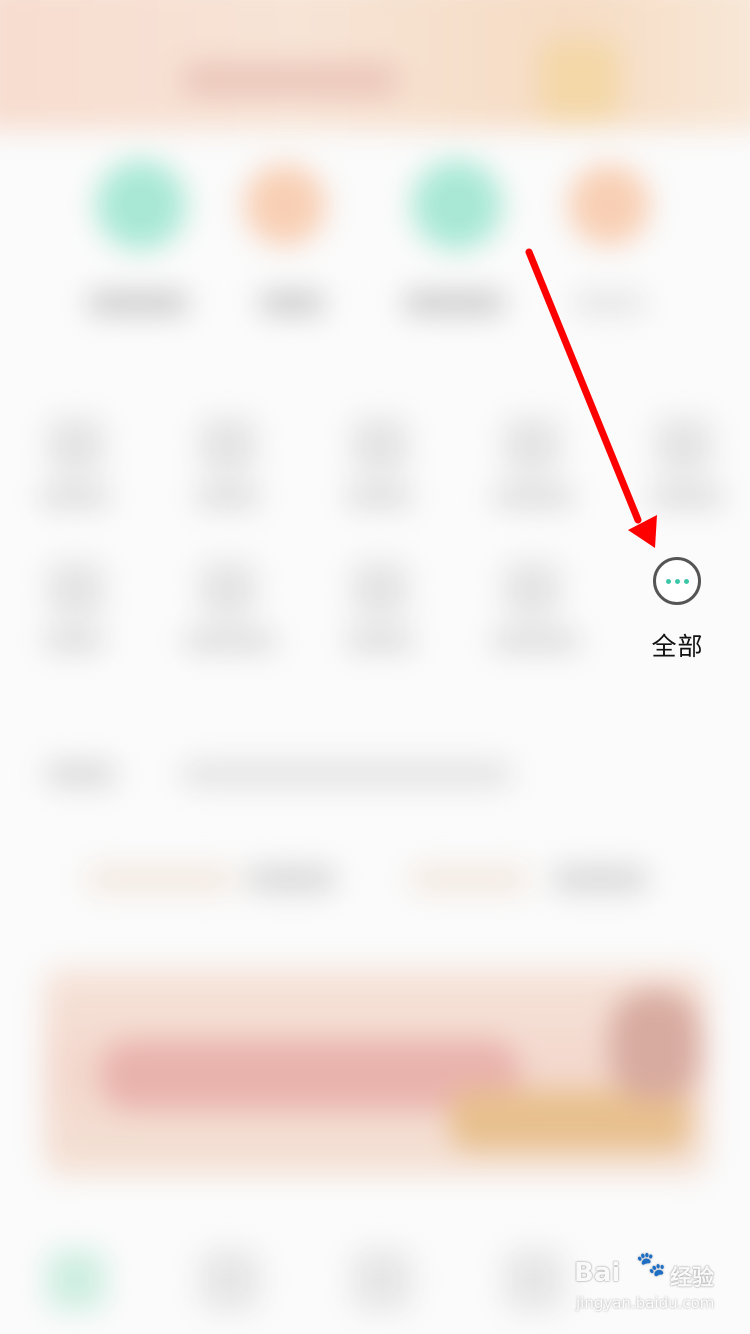 The width and height of the screenshot is (750, 1334). What do you see at coordinates (81, 774) in the screenshot?
I see `notice-tag` at bounding box center [81, 774].